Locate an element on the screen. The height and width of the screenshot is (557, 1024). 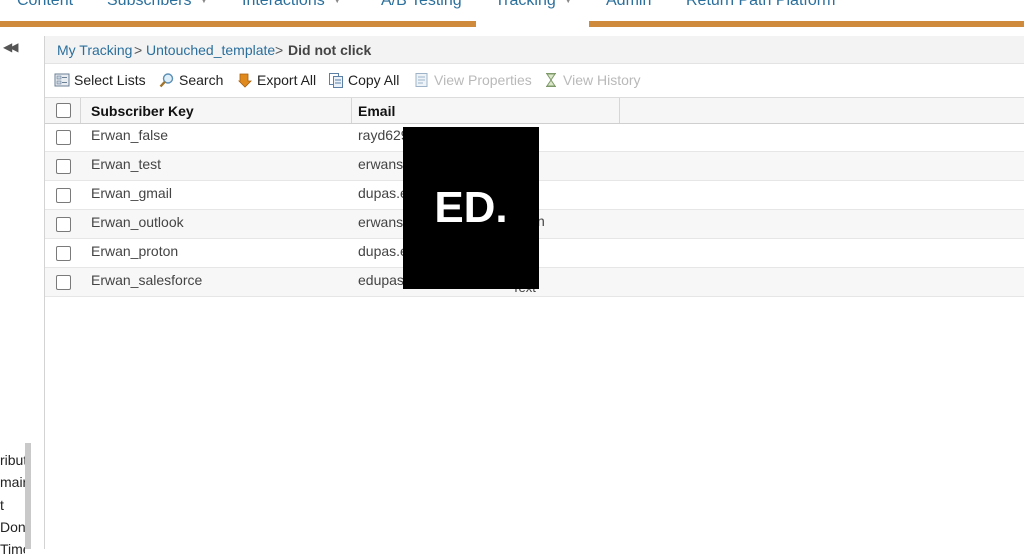
search-button: Search is located at coordinates (191, 81).